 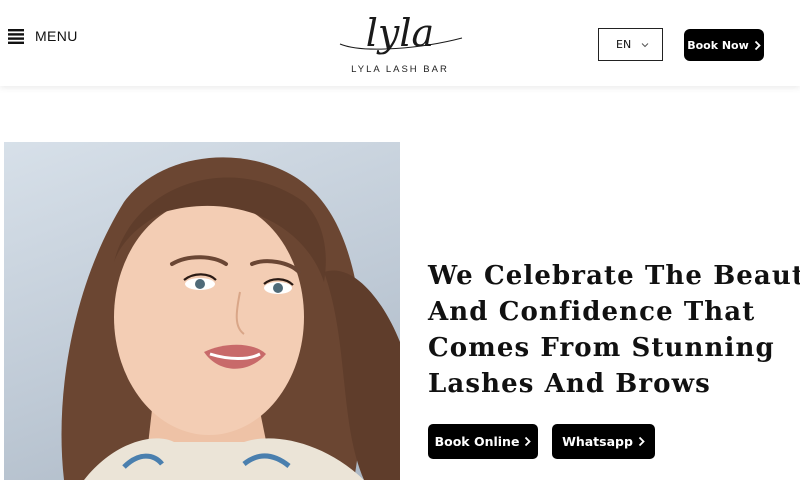 I want to click on language-select: EN, so click(x=630, y=44).